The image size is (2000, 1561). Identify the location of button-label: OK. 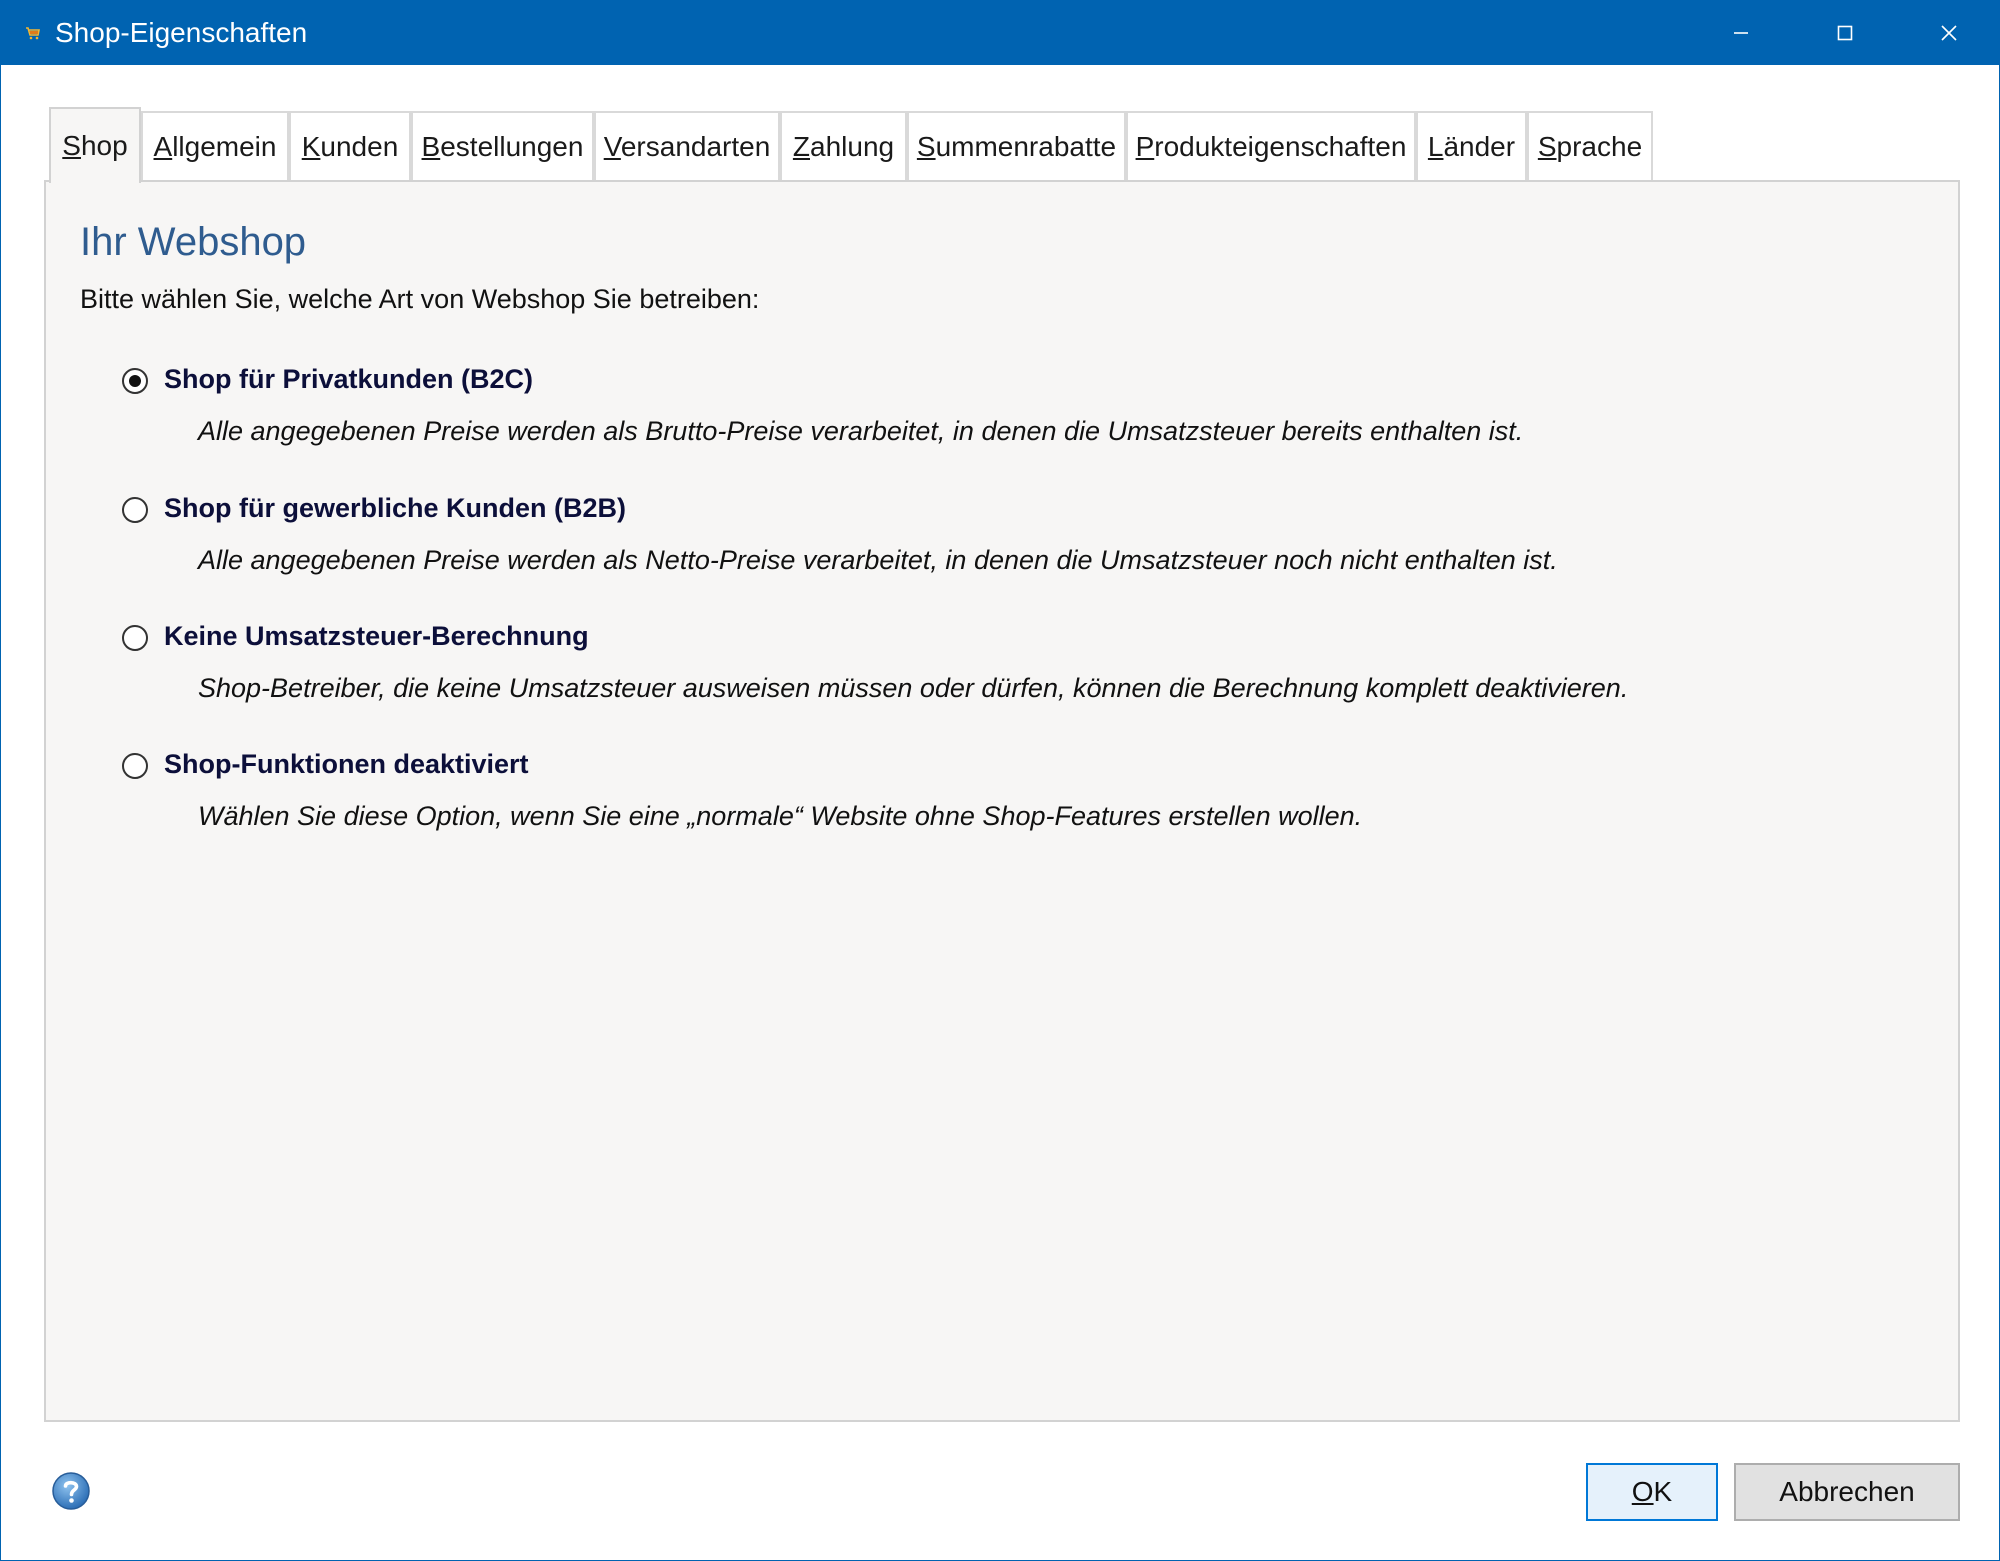
(1652, 1491).